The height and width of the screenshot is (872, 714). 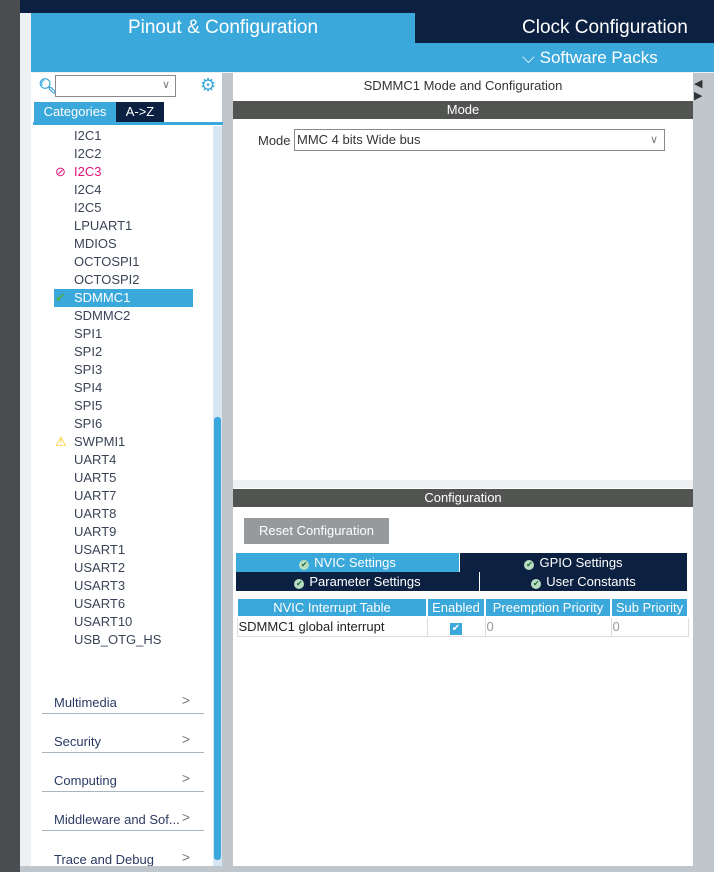 I want to click on peripheral-item: SPI2, so click(x=123, y=352).